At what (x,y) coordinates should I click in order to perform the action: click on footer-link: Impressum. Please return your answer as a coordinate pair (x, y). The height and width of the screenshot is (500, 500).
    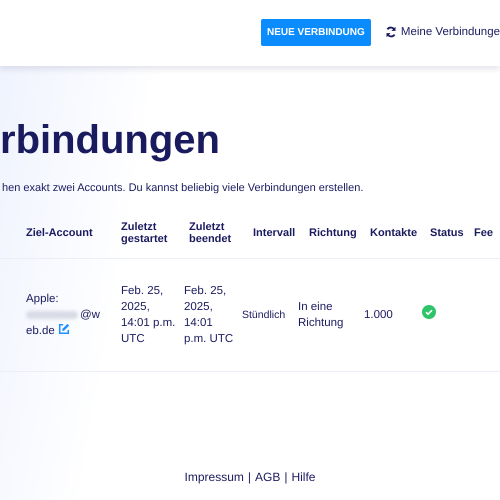
    Looking at the image, I should click on (214, 477).